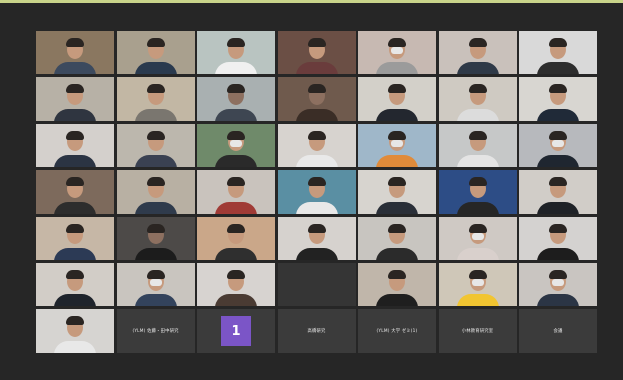 The image size is (623, 380). What do you see at coordinates (236, 331) in the screenshot?
I see `participant-avatar-tile: 1` at bounding box center [236, 331].